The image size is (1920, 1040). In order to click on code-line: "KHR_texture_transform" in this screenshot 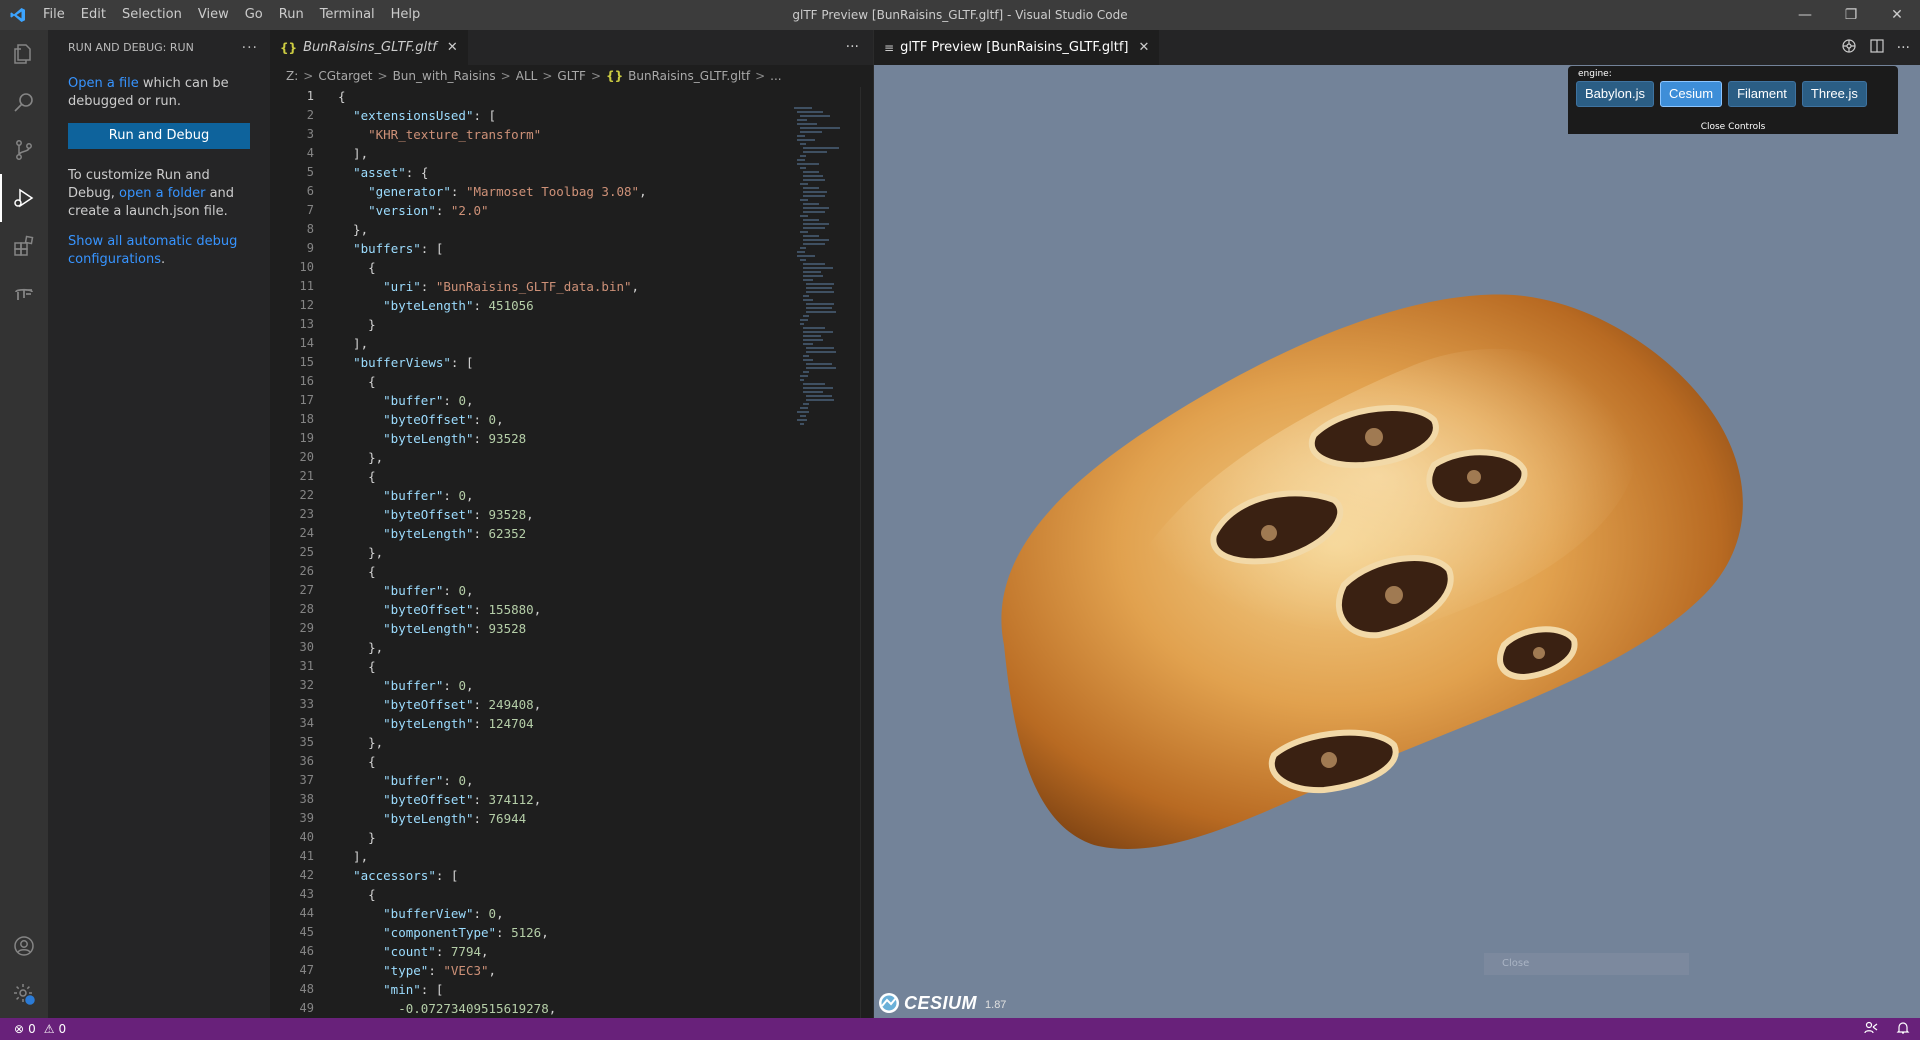, I will do `click(492, 134)`.